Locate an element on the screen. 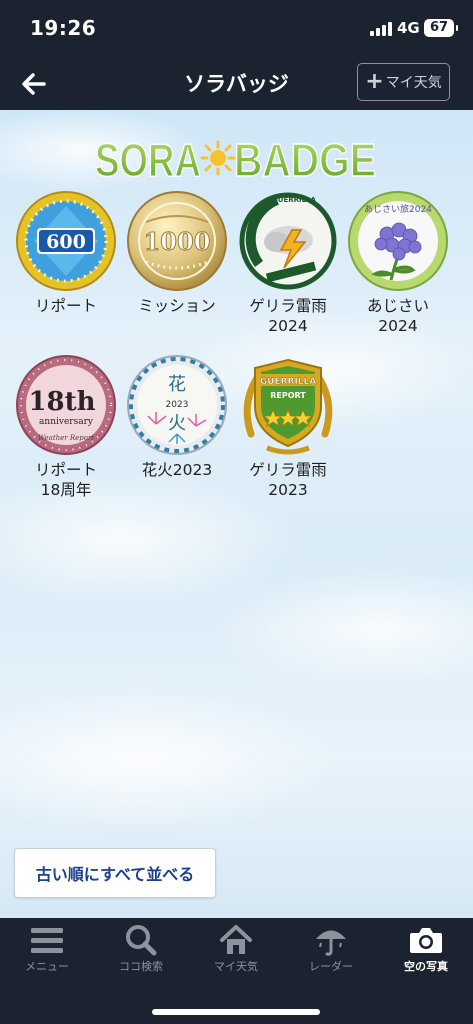 The image size is (473, 1024). tab-my-weather: マイ天気 is located at coordinates (236, 954).